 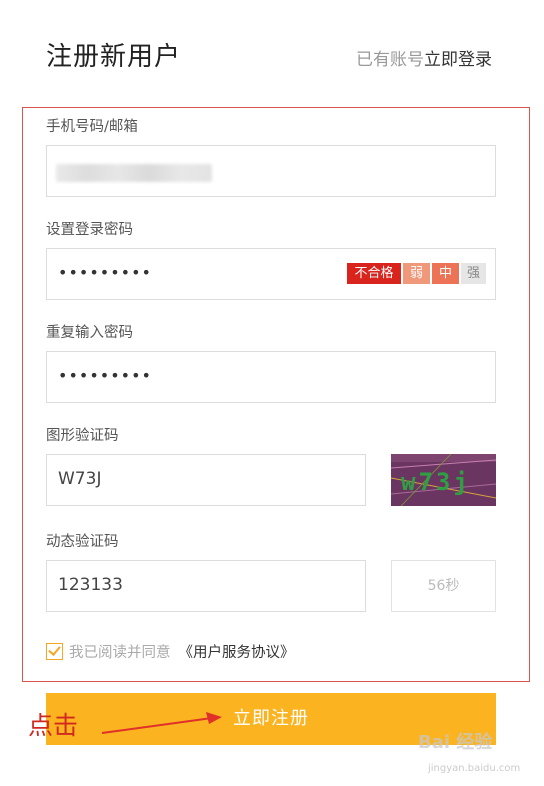 I want to click on strength-weak: 弱, so click(x=416, y=273).